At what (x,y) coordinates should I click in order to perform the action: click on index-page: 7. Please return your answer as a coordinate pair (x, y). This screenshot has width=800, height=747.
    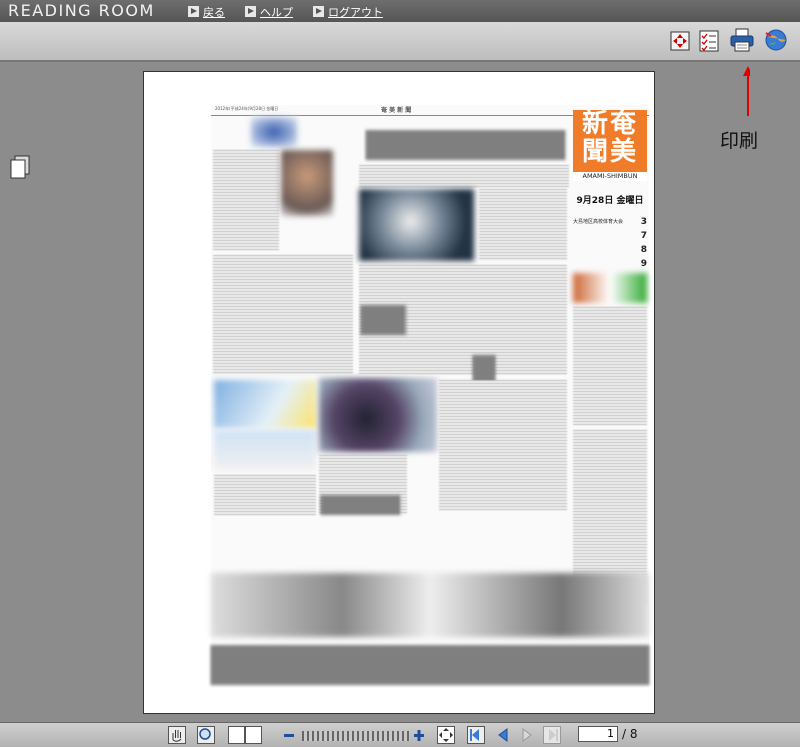
    Looking at the image, I should click on (643, 236).